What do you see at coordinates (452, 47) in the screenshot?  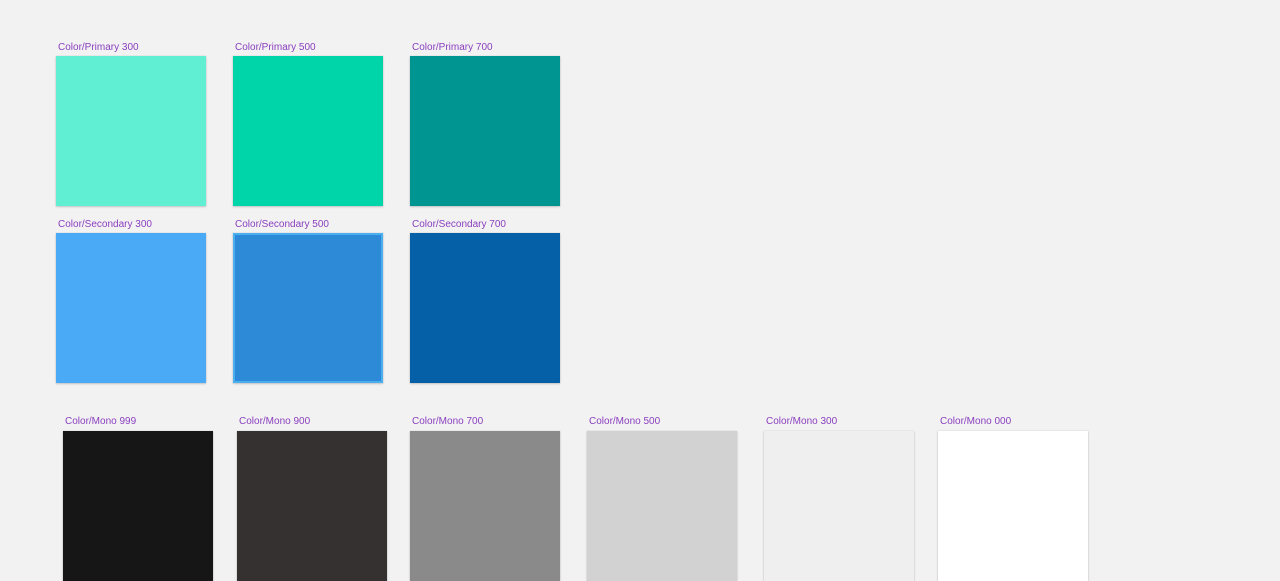 I see `swatch-label: Color/Primary 700` at bounding box center [452, 47].